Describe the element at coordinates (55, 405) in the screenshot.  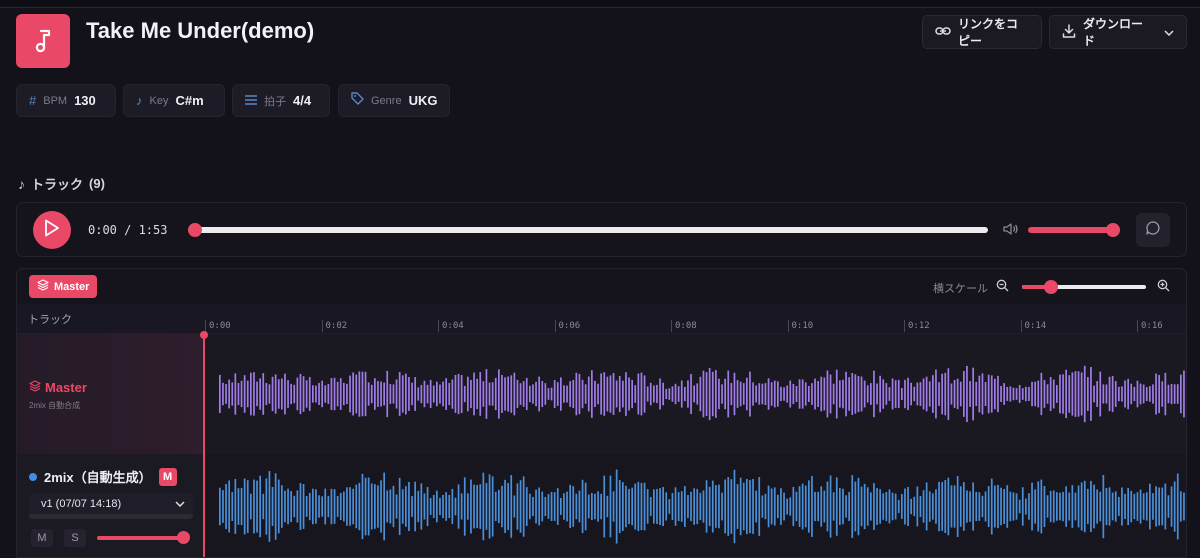
I see `master-track-subtitle: 2mix 自動合成` at that location.